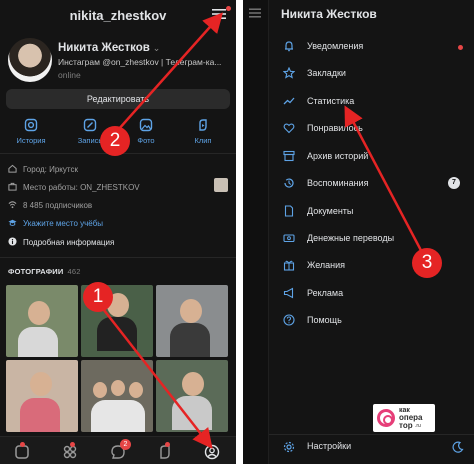  I want to click on settings-button: Настройки, so click(329, 446).